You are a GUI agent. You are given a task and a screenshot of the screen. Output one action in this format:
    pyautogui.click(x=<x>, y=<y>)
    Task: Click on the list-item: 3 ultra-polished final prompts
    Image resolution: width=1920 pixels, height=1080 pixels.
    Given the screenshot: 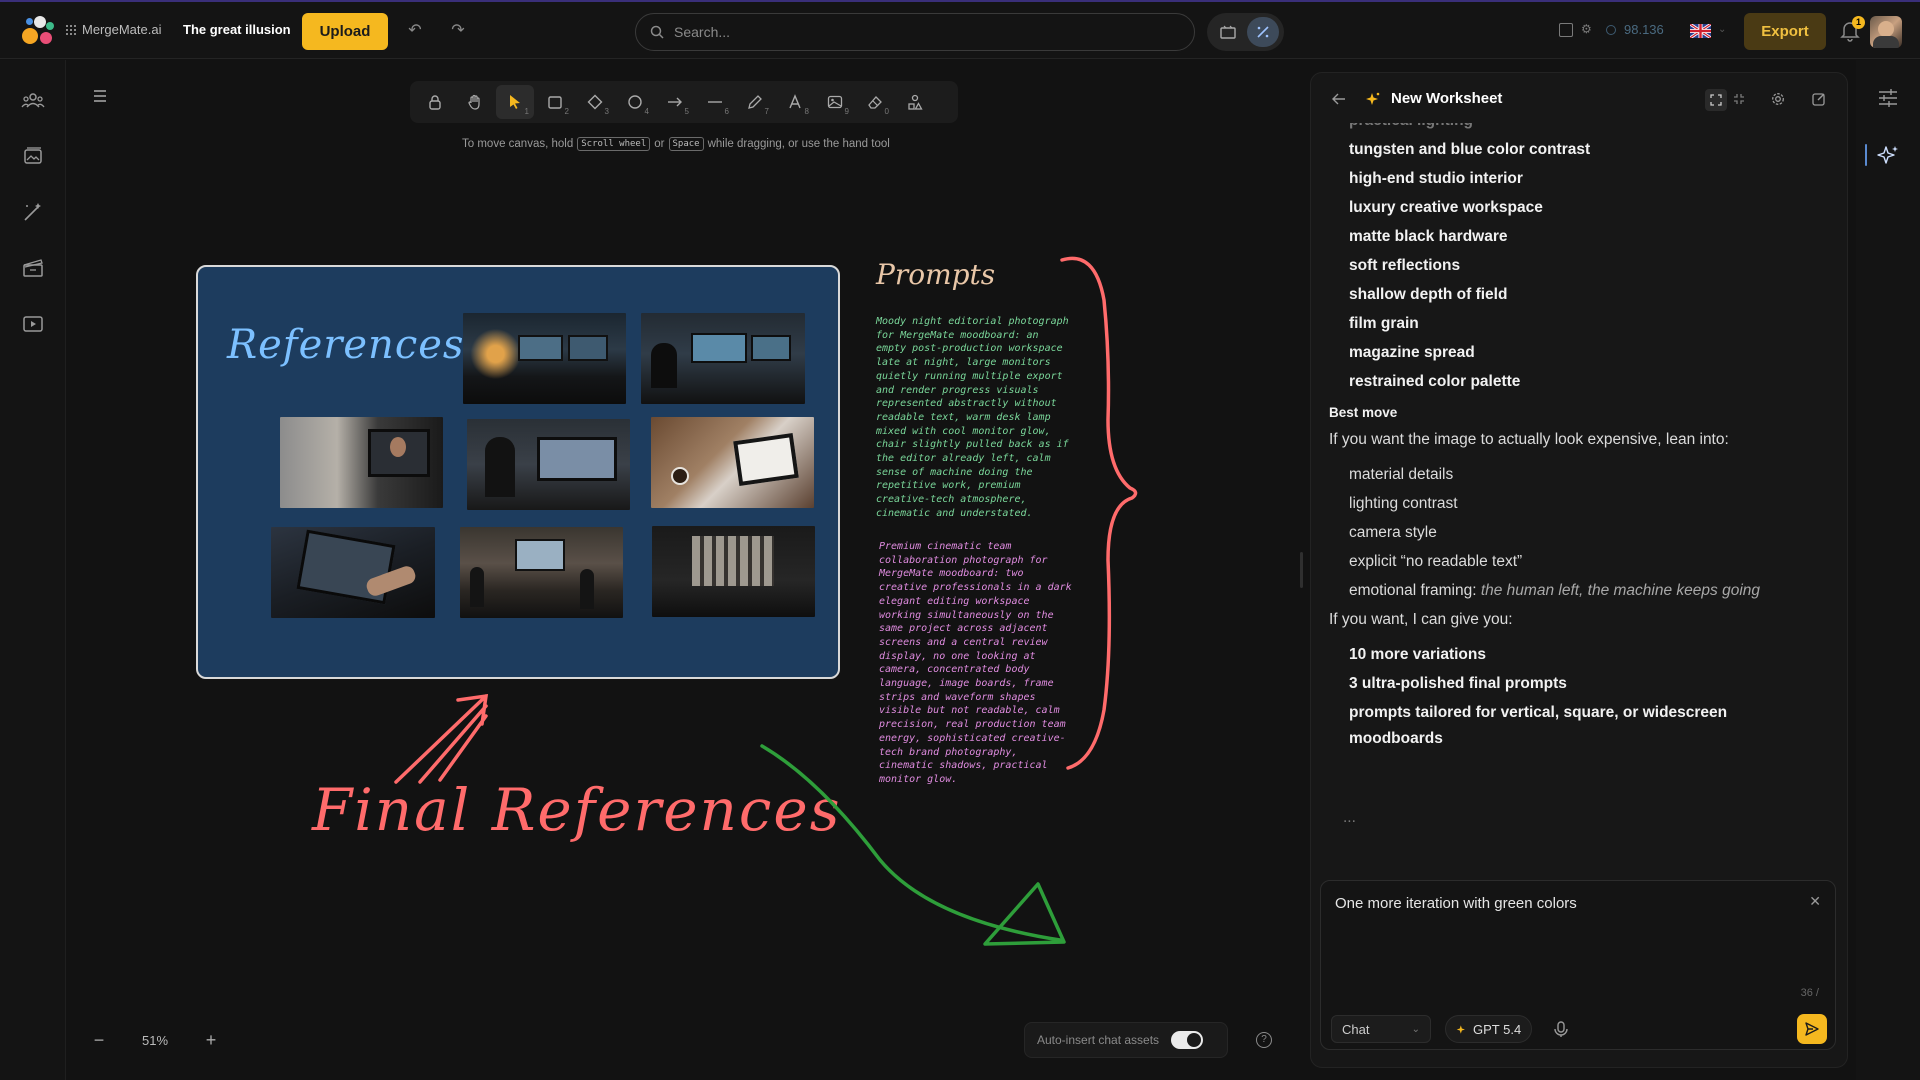 What is the action you would take?
    pyautogui.click(x=1458, y=683)
    